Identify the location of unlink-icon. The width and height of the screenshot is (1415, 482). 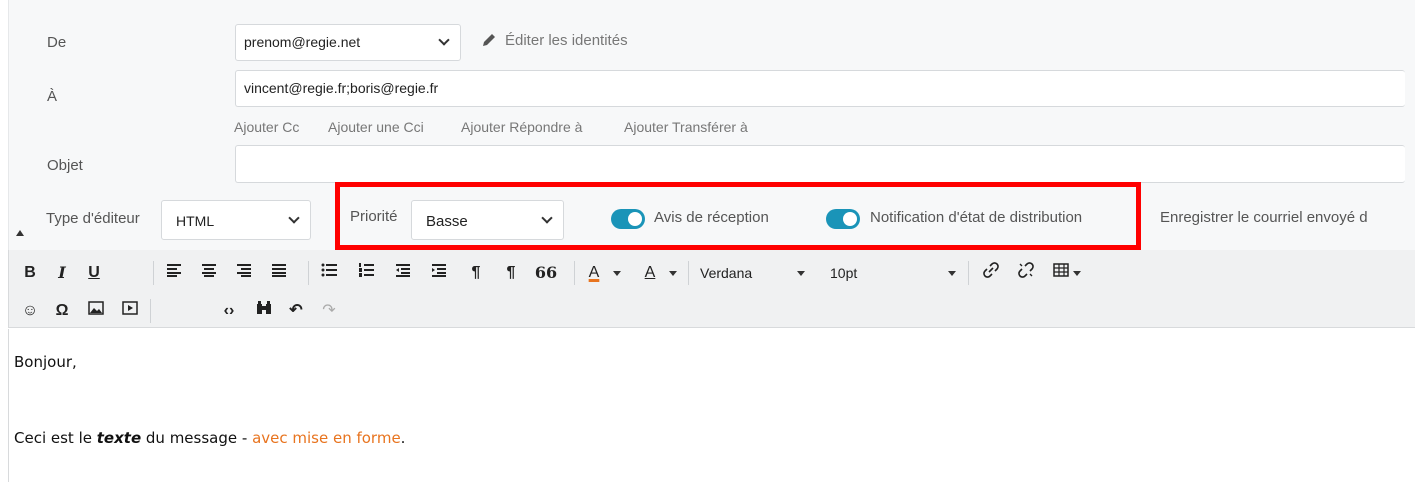
(1026, 273).